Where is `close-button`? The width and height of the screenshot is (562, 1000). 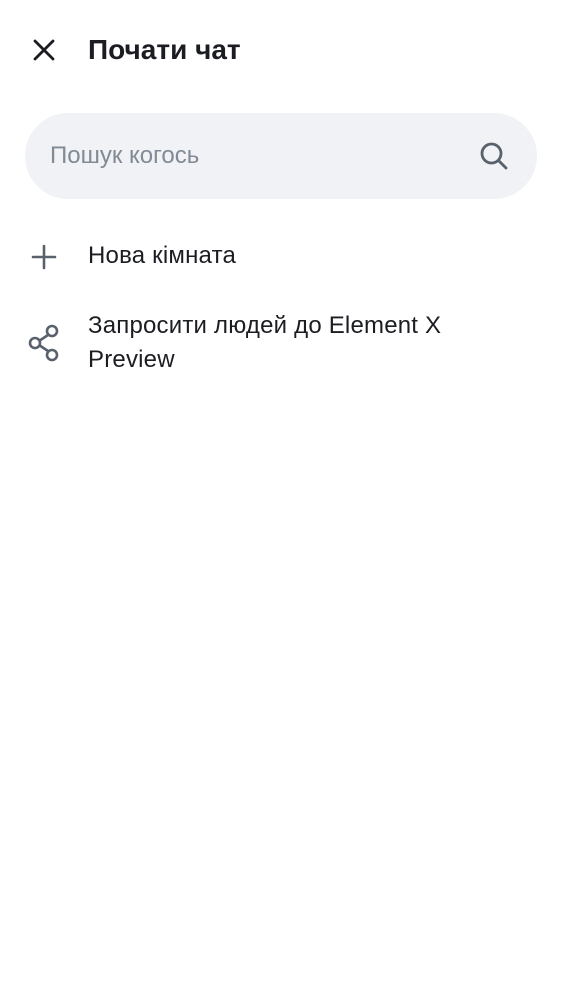
close-button is located at coordinates (44, 50).